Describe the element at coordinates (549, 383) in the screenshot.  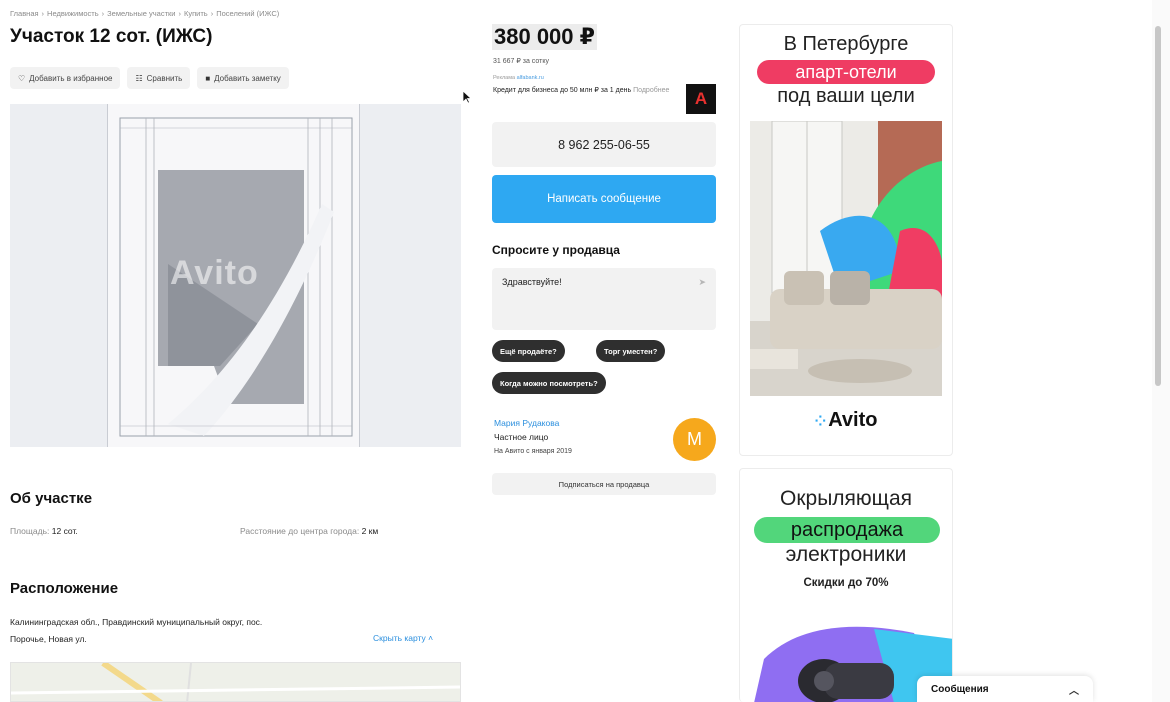
I see `quick-question-viewing: Когда можно посмотреть?` at that location.